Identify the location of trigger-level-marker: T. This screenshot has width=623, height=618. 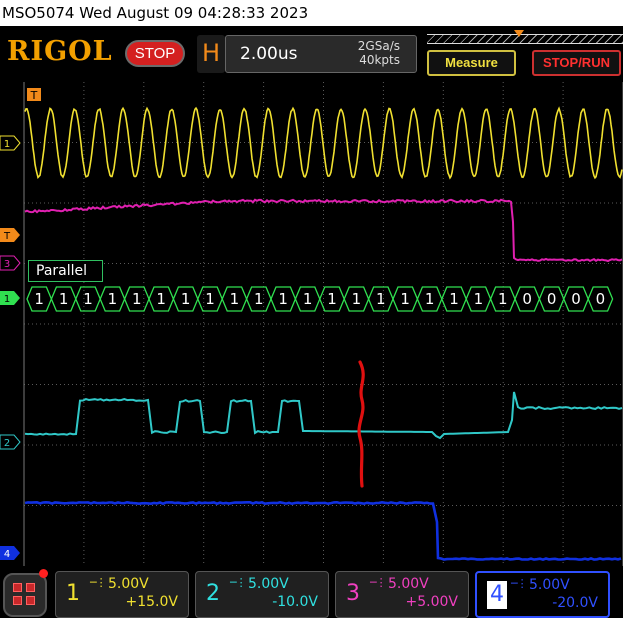
(10, 235).